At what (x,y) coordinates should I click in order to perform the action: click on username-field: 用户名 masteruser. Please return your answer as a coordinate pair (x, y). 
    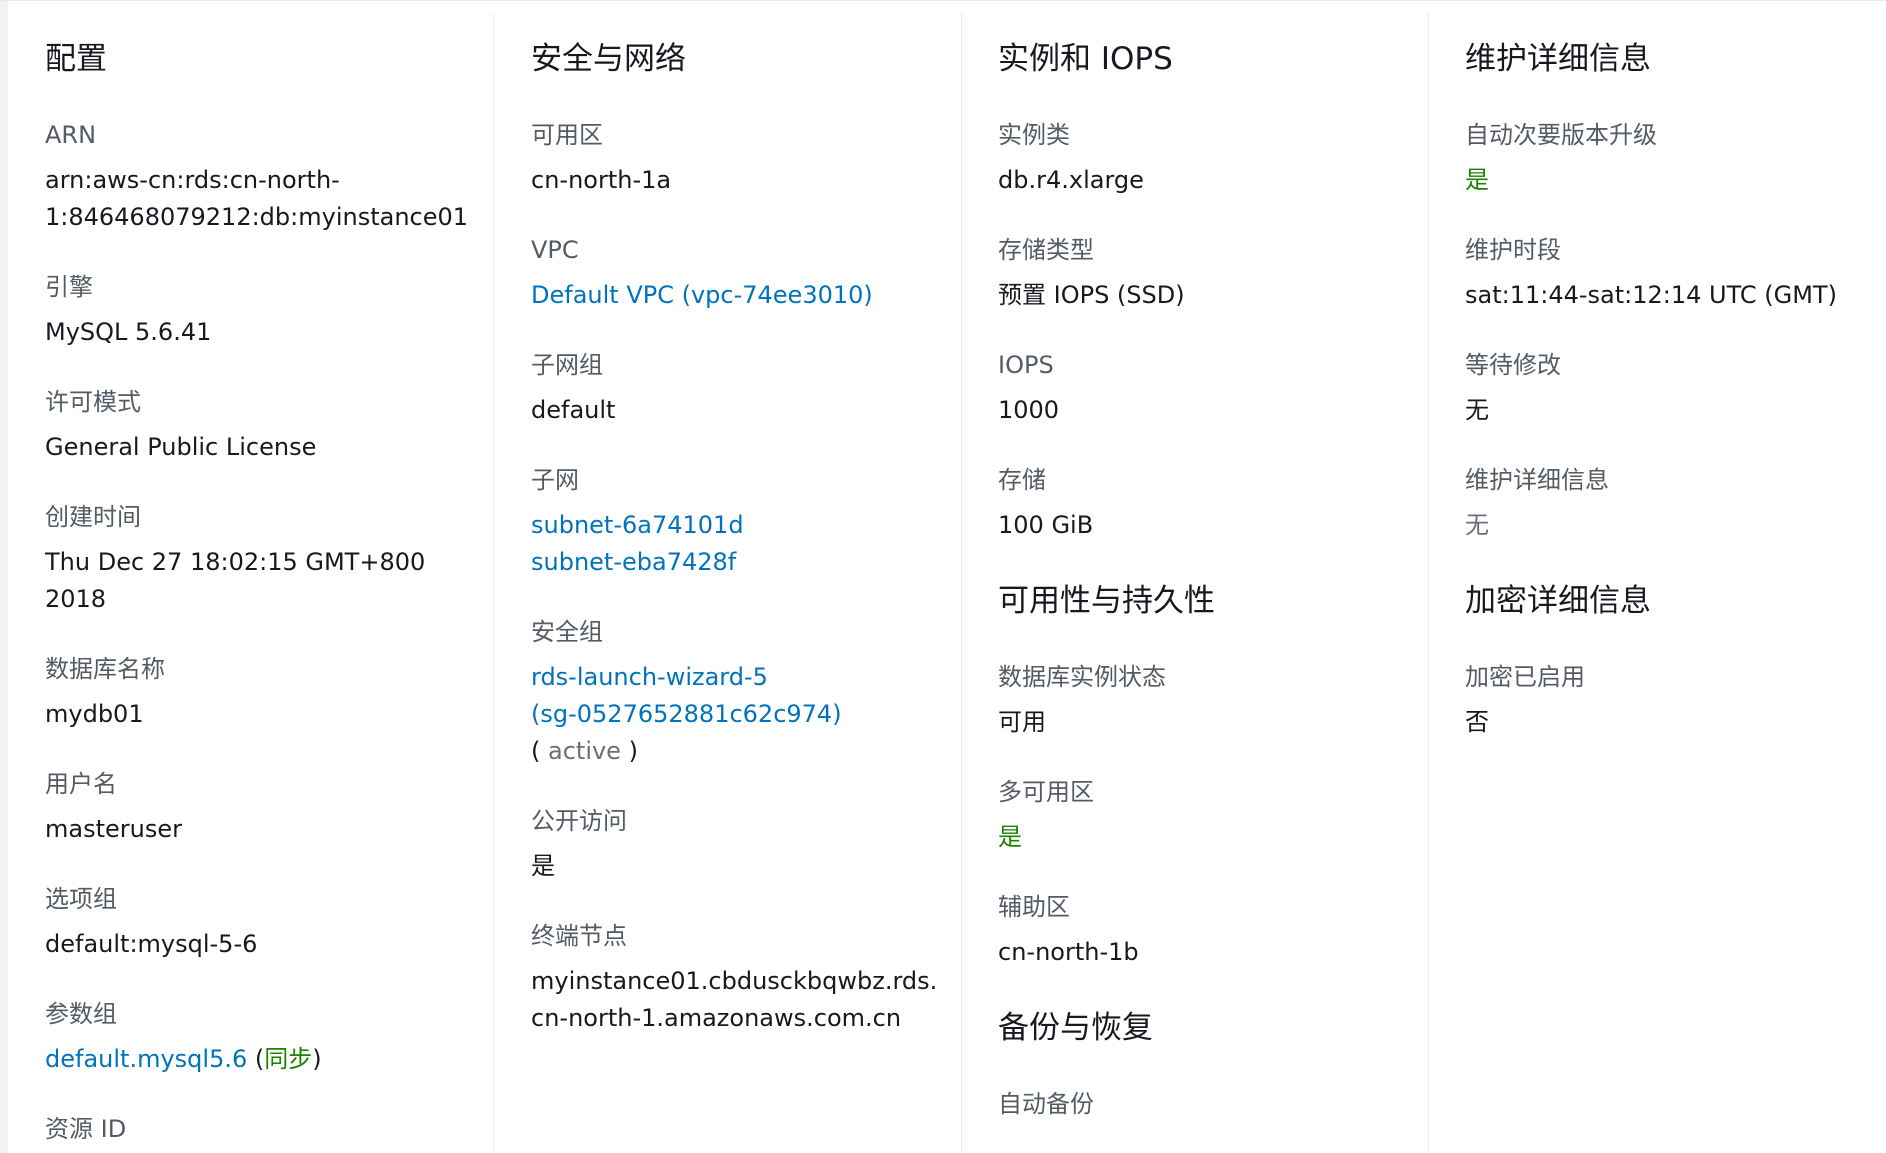
    Looking at the image, I should click on (265, 808).